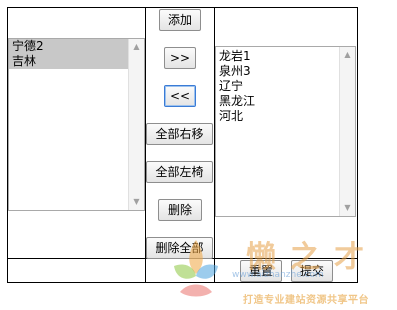 This screenshot has width=397, height=310. What do you see at coordinates (347, 131) in the screenshot?
I see `target-list-scrollbar: ▲ ▼` at bounding box center [347, 131].